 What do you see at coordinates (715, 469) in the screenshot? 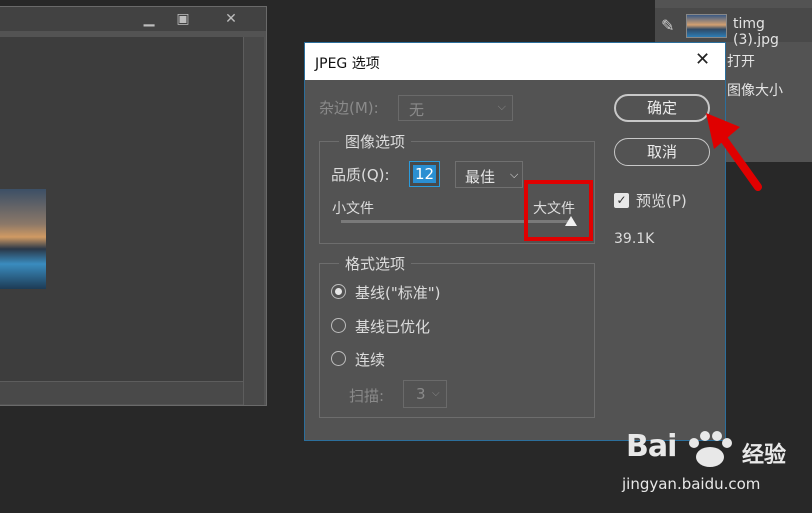
I see `baidu-watermark: Bai 经验 jingyan.baidu.com` at bounding box center [715, 469].